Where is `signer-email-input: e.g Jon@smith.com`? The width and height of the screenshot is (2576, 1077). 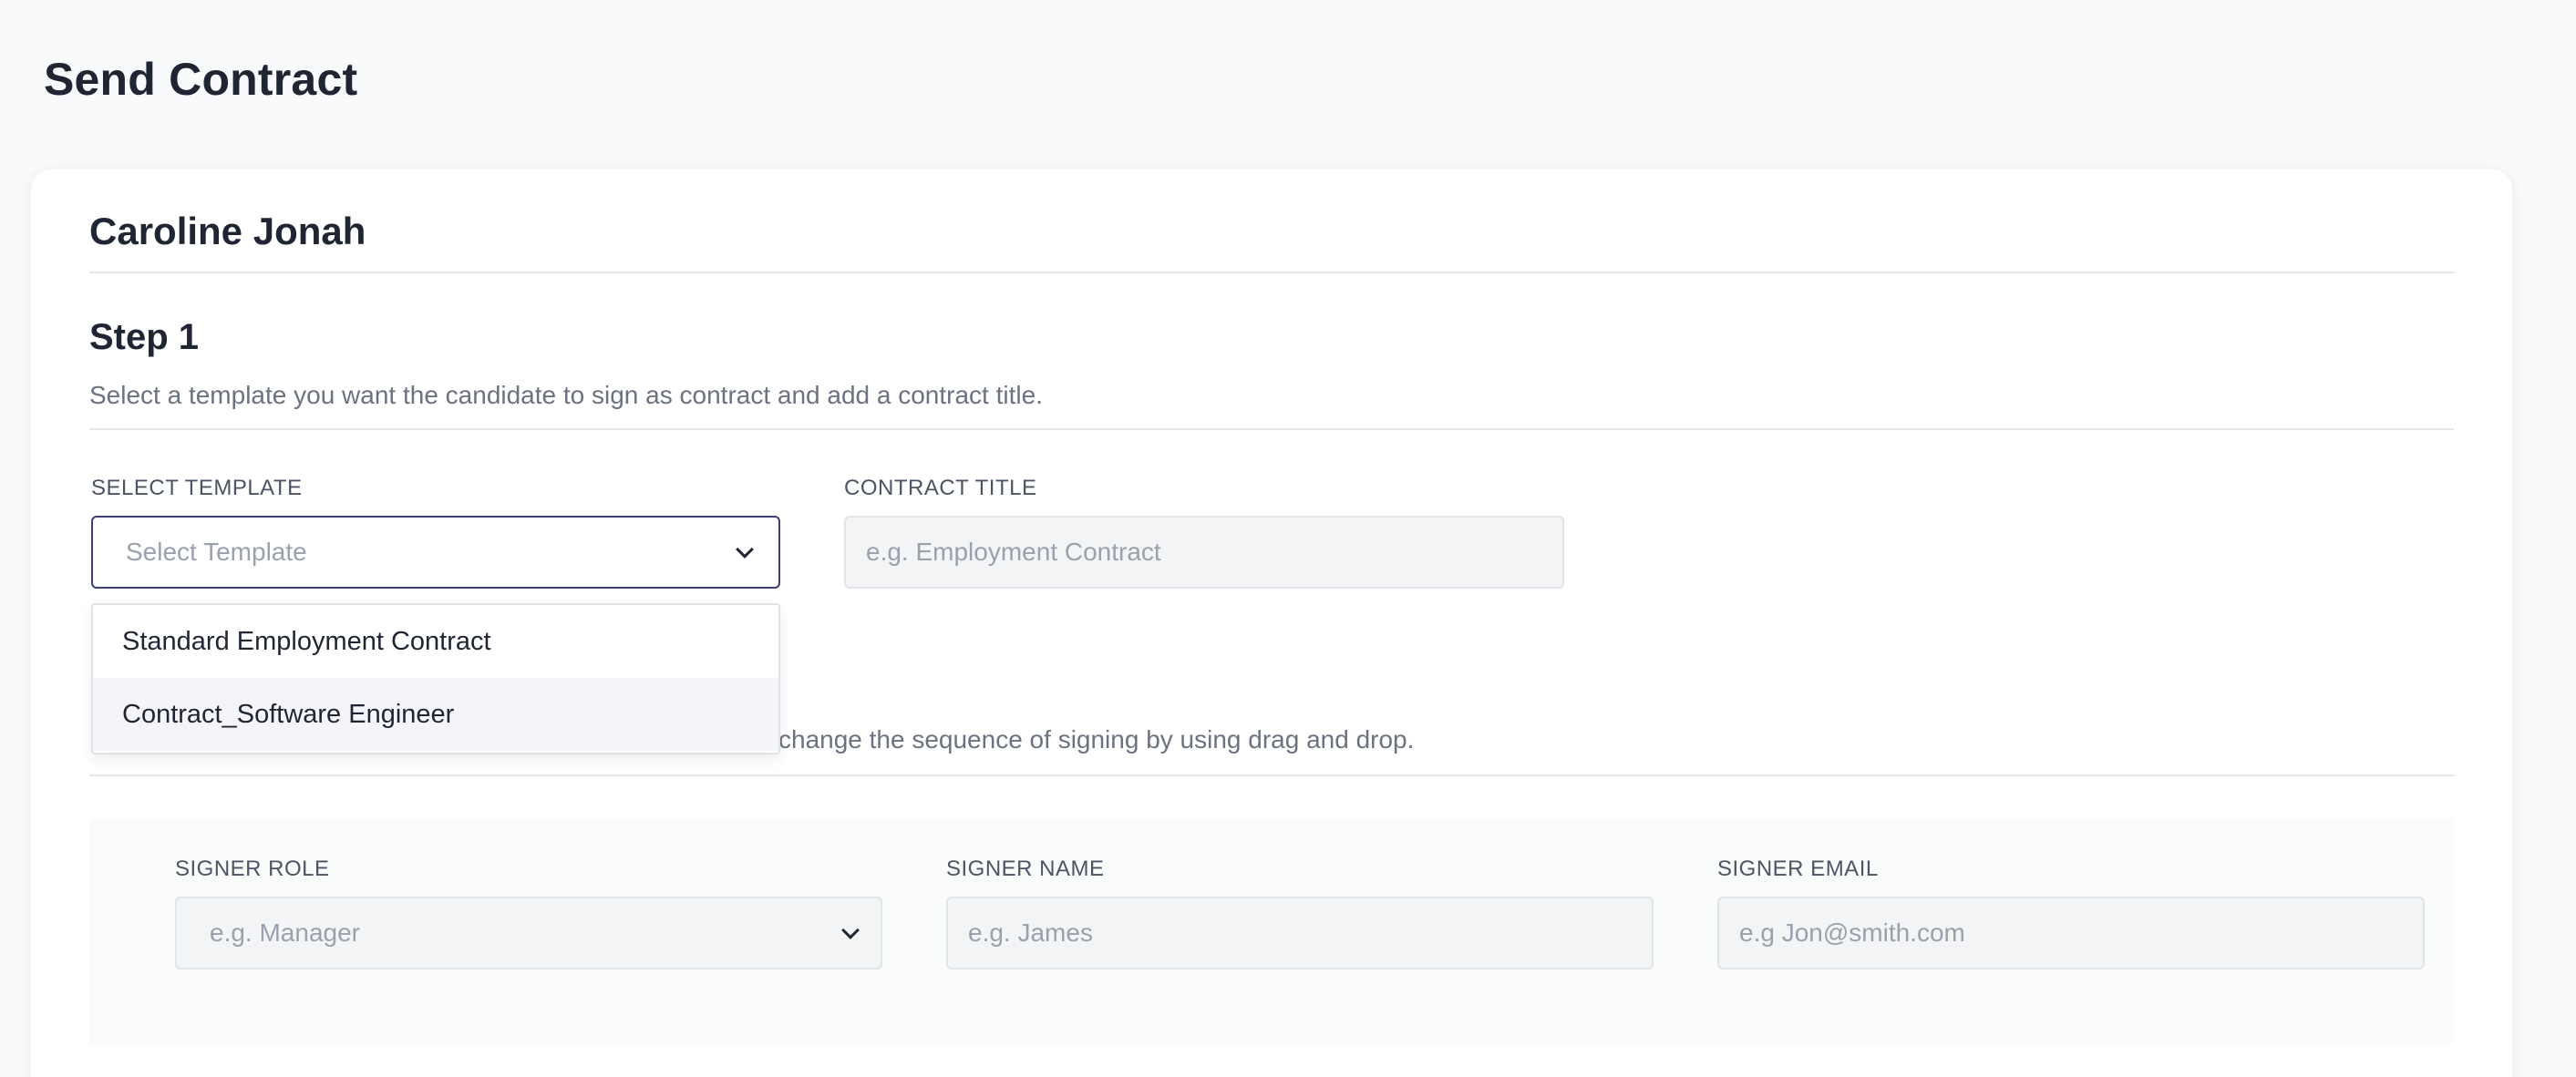
signer-email-input: e.g Jon@smith.com is located at coordinates (2071, 933).